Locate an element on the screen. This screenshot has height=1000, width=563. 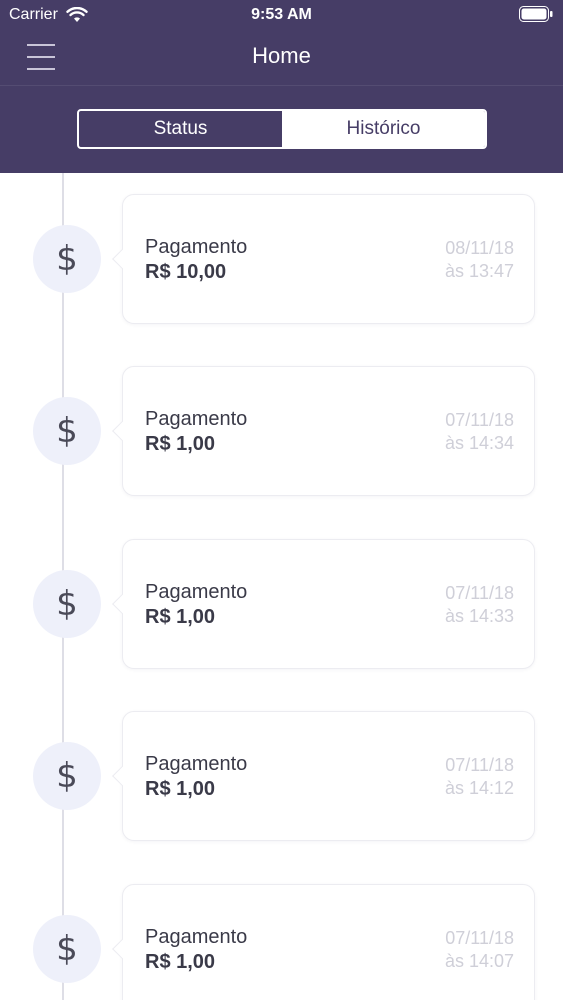
battery-icon is located at coordinates (536, 14).